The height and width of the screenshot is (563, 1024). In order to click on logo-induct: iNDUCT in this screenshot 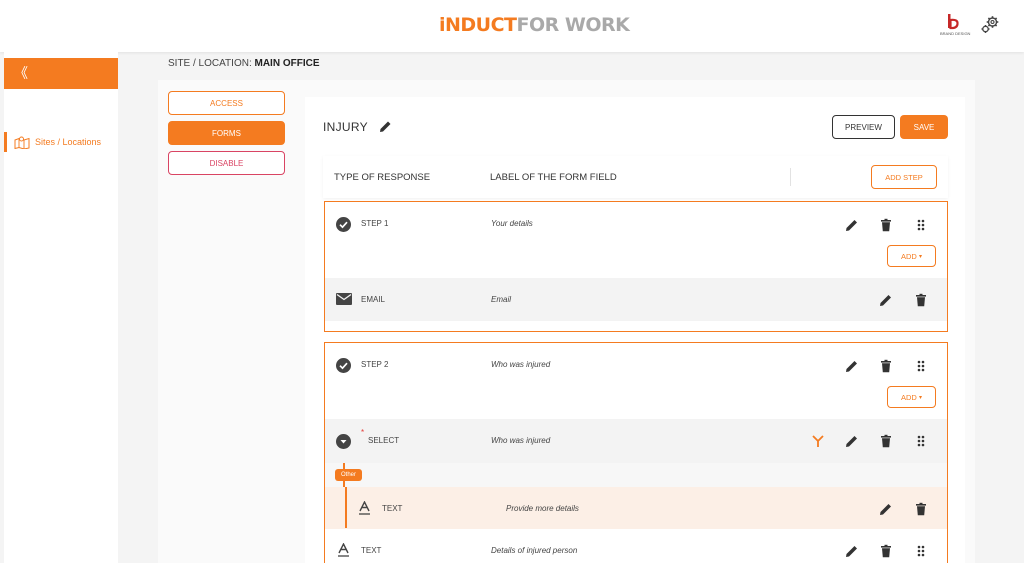, I will do `click(478, 25)`.